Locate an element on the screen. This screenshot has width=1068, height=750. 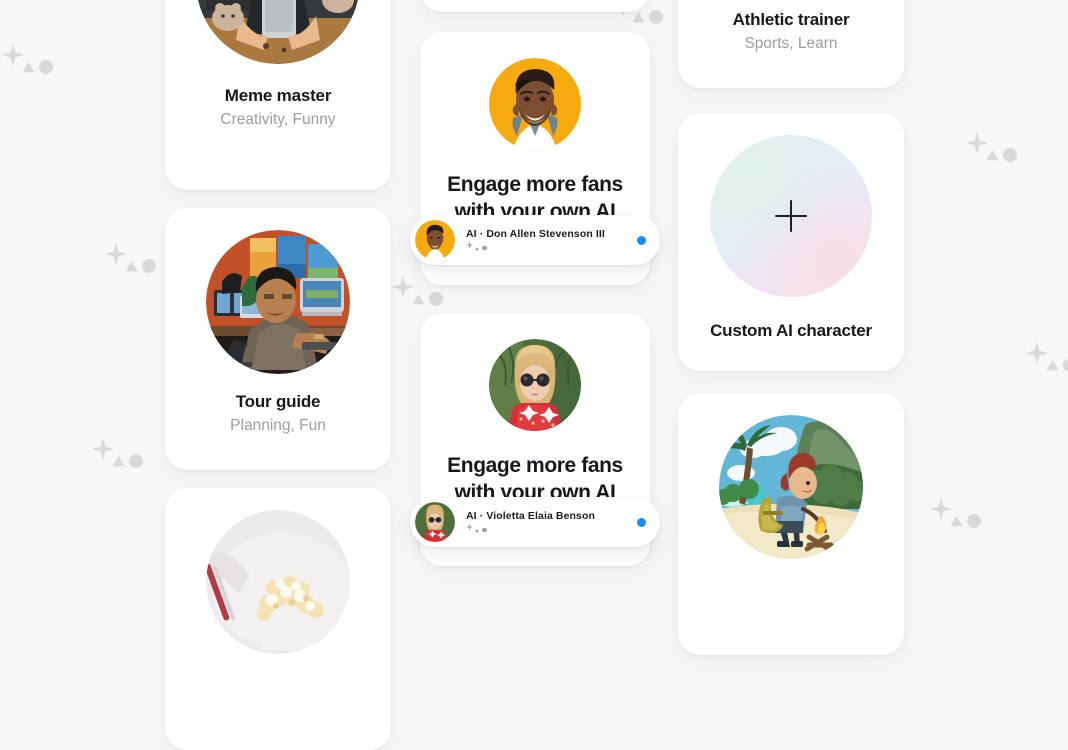
card-title: Meme master is located at coordinates (278, 95).